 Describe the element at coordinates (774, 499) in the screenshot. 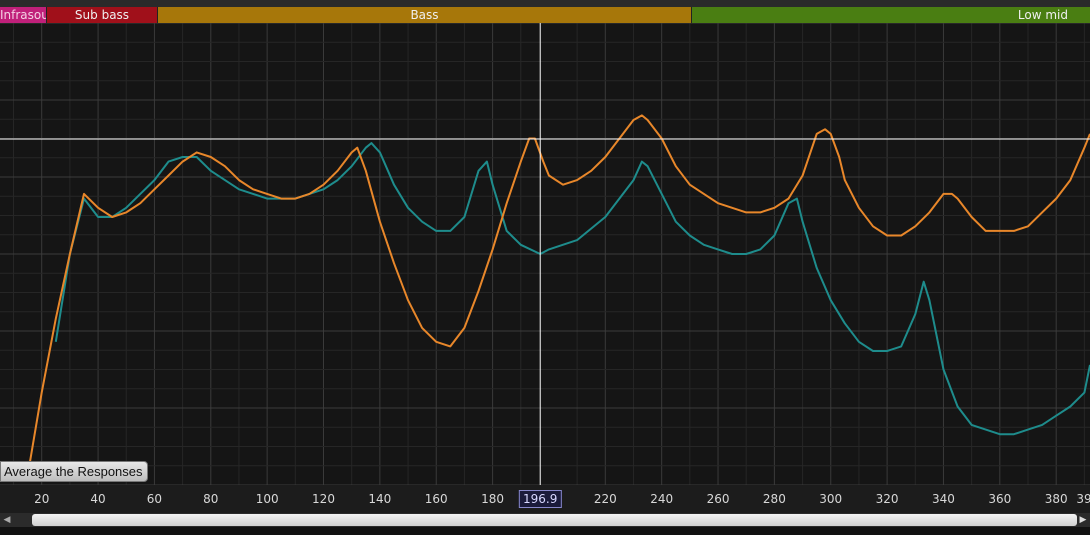

I see `x-tick-label: 280` at that location.